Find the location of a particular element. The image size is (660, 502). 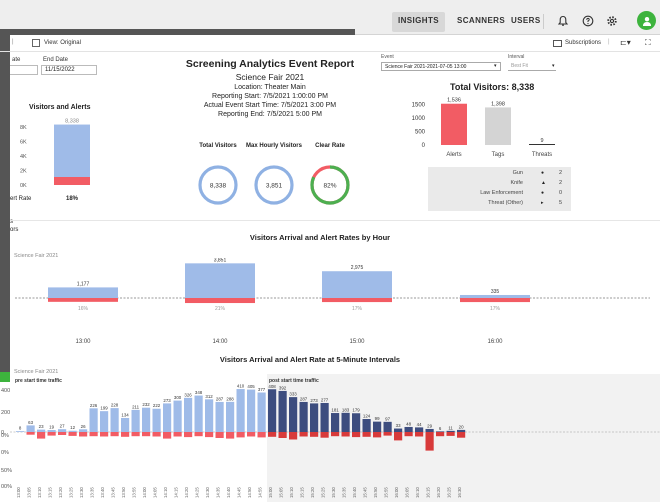

interval-x-label: 13:45 is located at coordinates (113, 492).